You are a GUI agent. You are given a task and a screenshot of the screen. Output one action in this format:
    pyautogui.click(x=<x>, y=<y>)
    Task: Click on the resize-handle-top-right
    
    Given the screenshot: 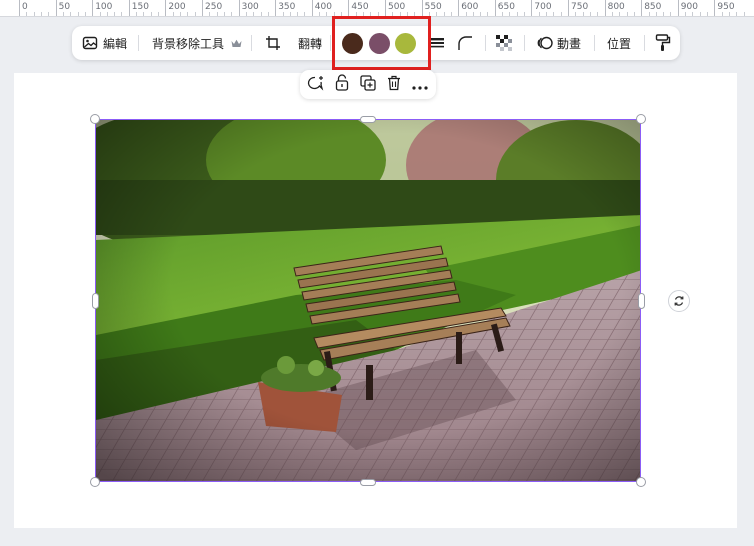 What is the action you would take?
    pyautogui.click(x=641, y=119)
    